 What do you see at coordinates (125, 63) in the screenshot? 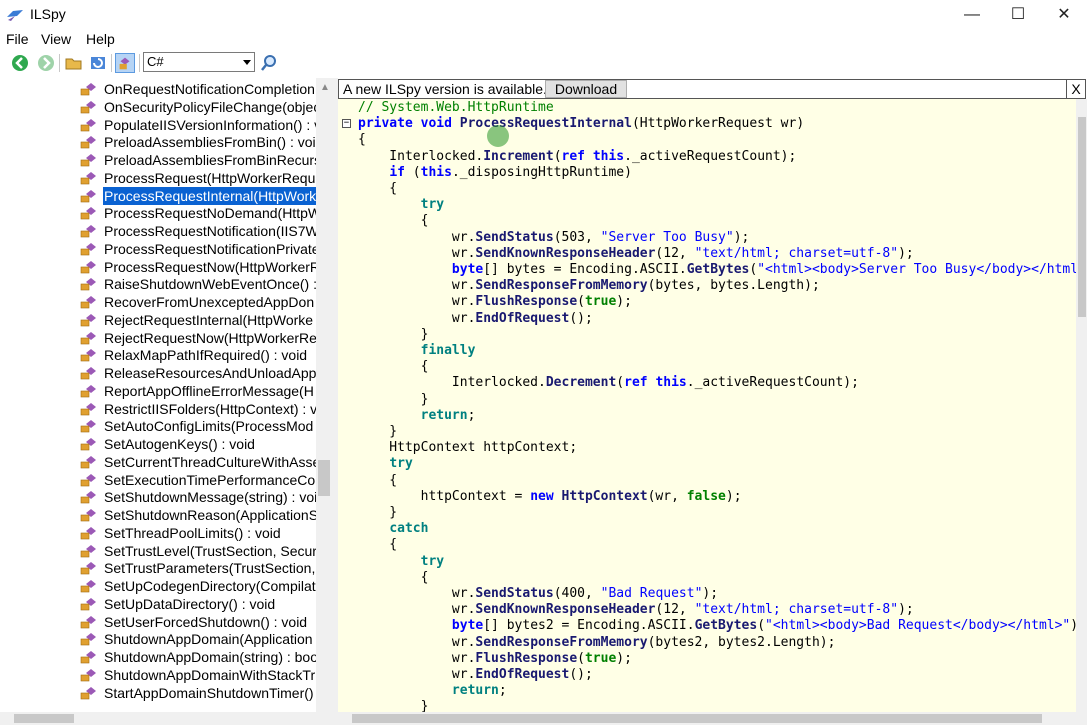
I see `show-internal-api-toggle` at bounding box center [125, 63].